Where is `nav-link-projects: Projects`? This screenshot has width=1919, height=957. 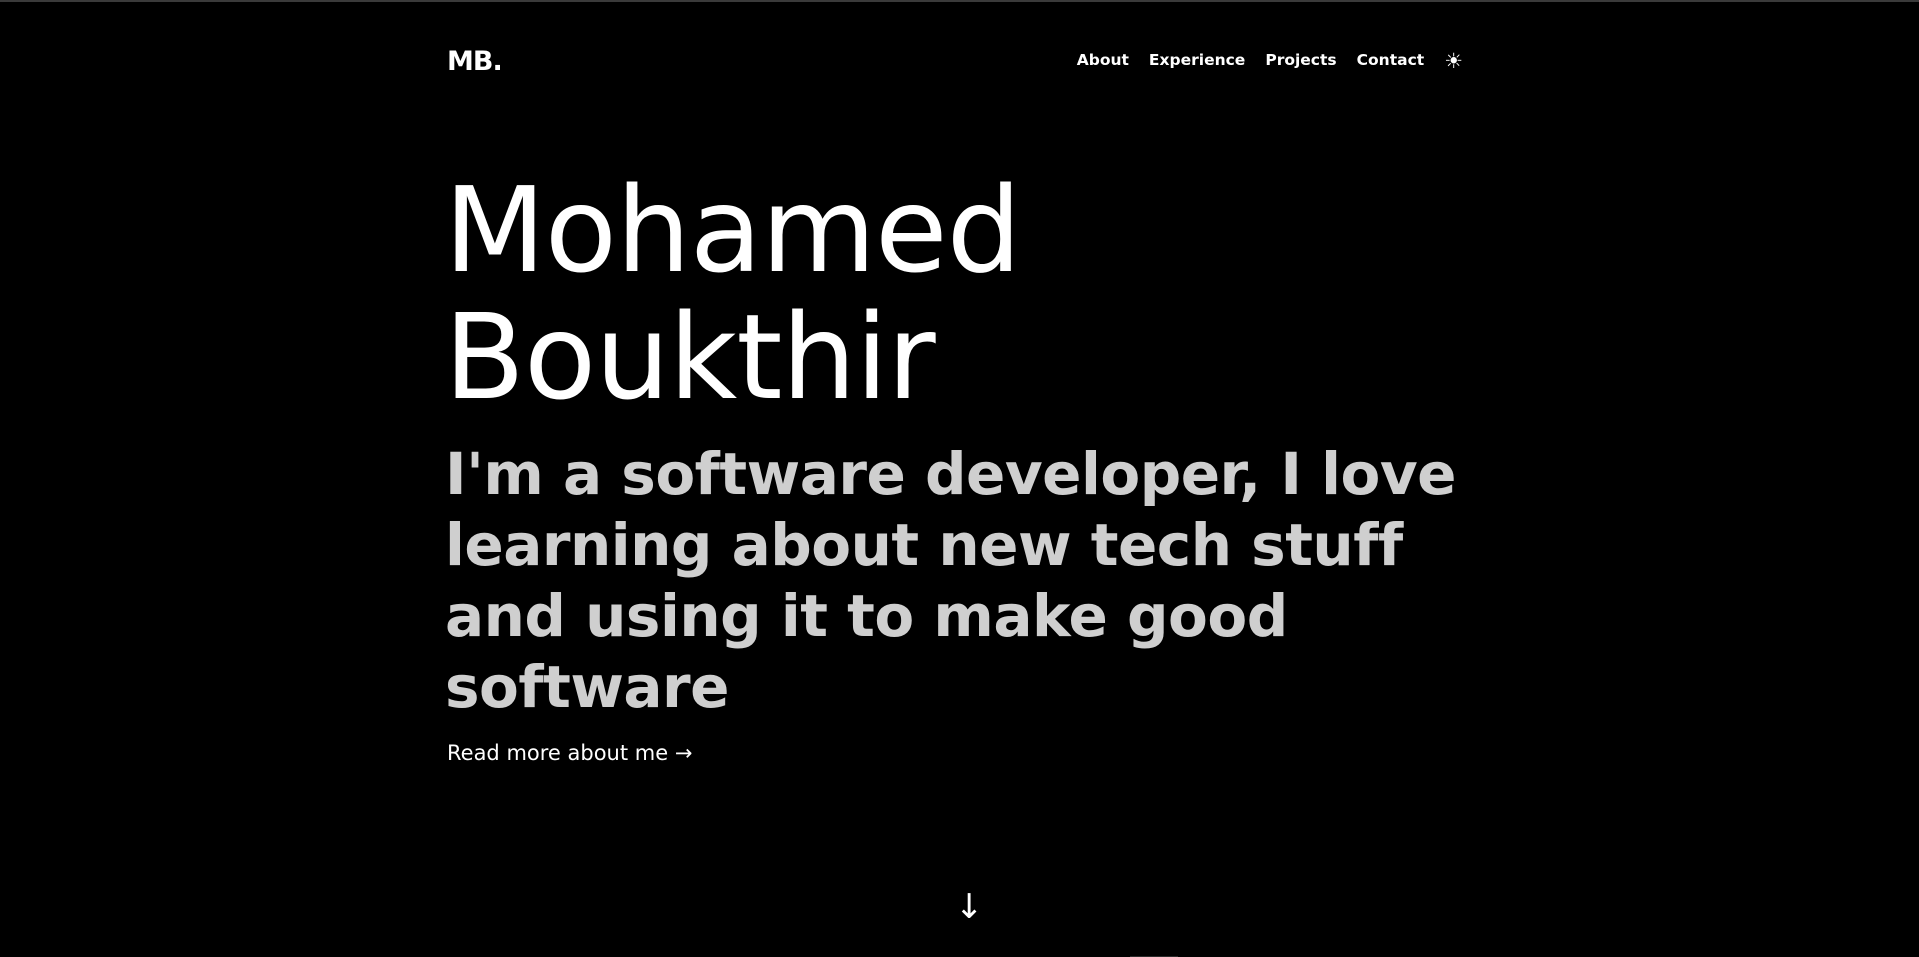 nav-link-projects: Projects is located at coordinates (1300, 61).